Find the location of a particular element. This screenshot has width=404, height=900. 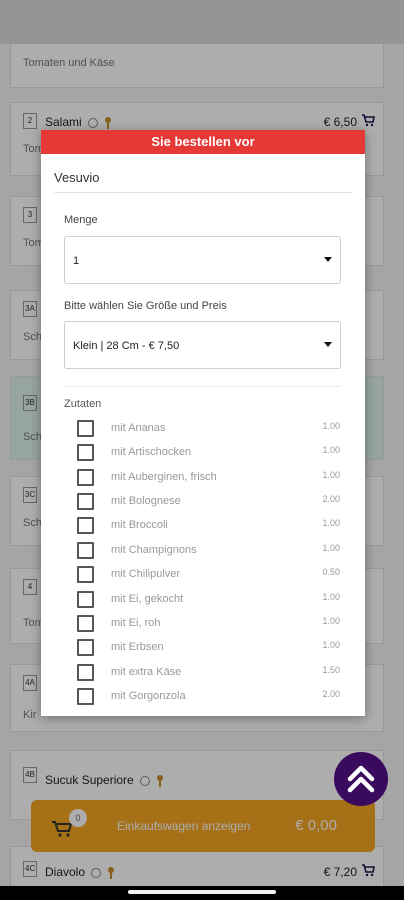

ingredient-name: mit Artischocken is located at coordinates (151, 452).